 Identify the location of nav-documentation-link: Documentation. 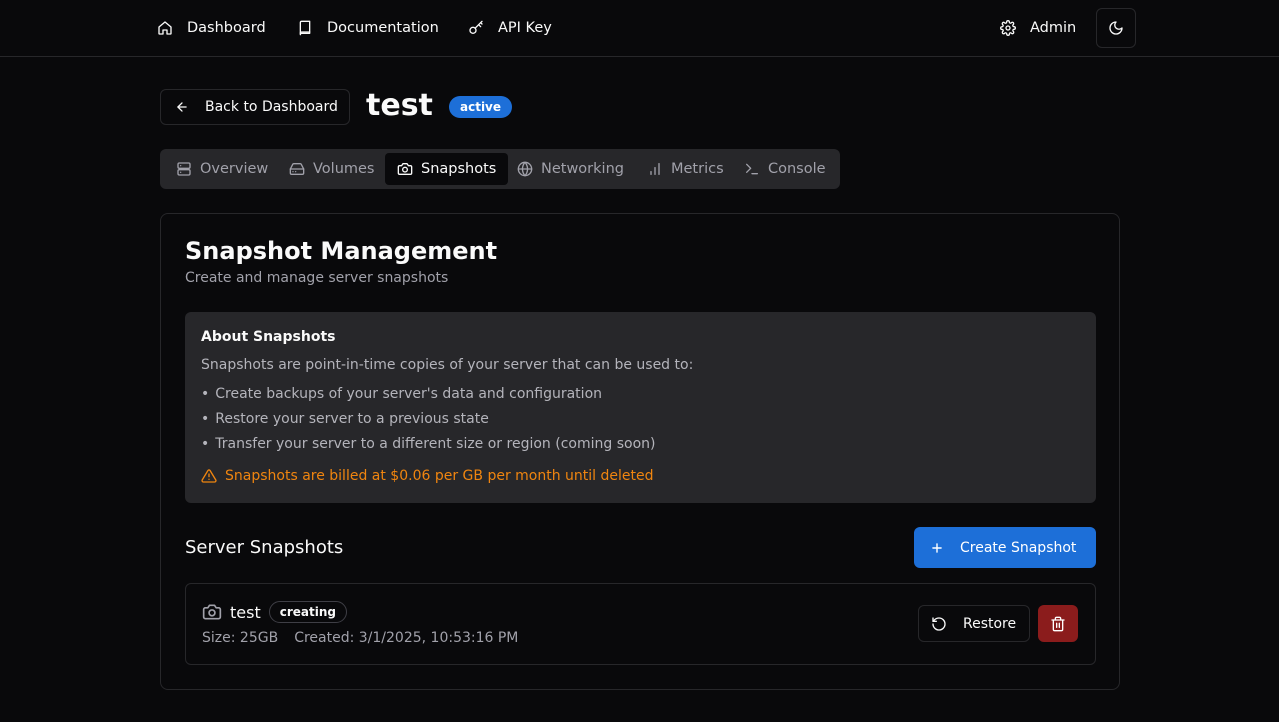
(368, 28).